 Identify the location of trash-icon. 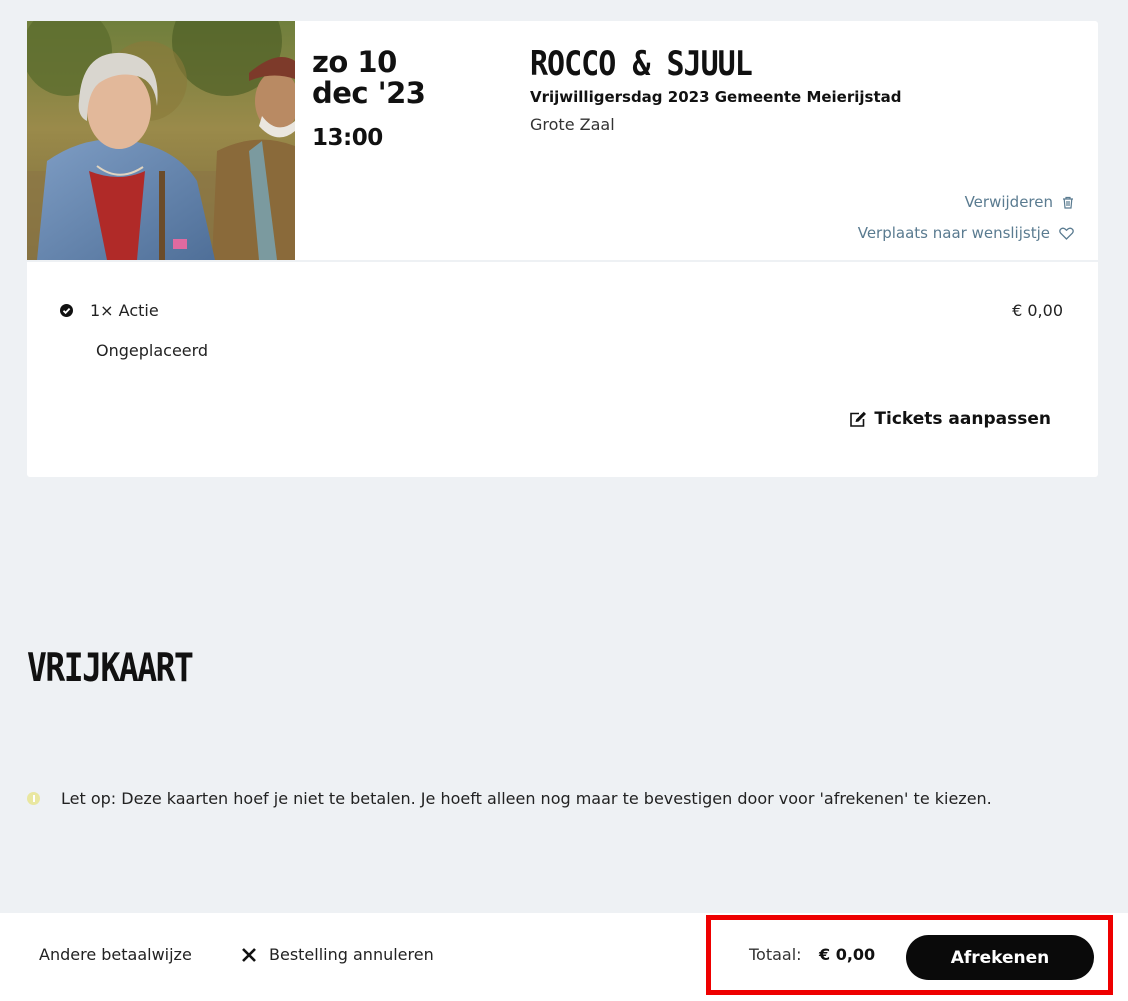
(1068, 202).